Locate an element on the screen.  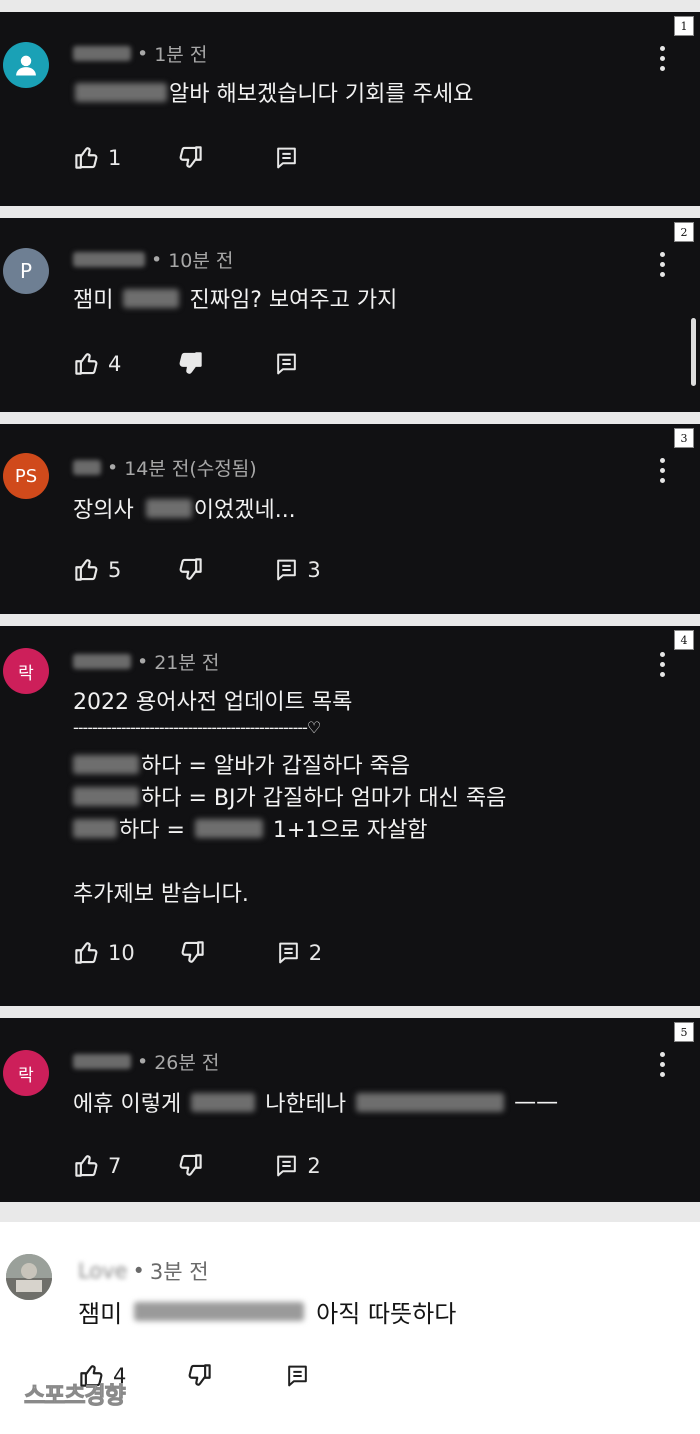
comment-actions: 1 is located at coordinates (186, 157).